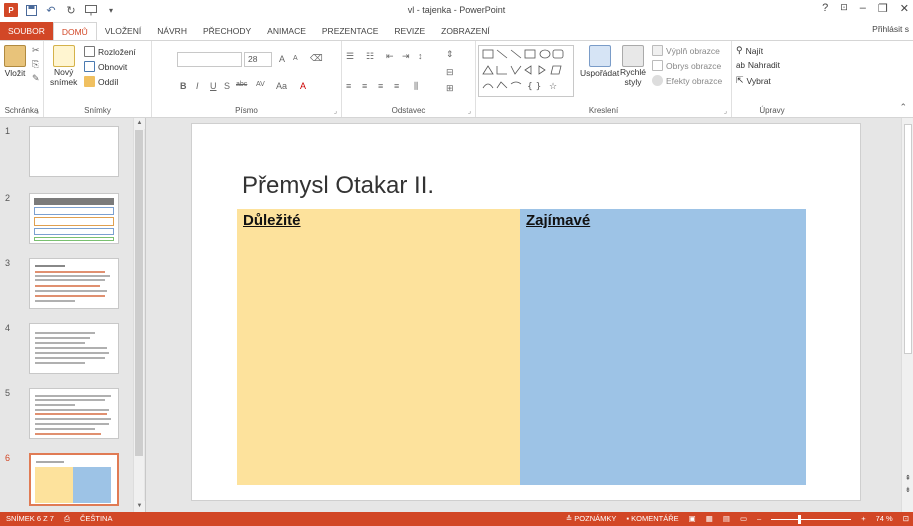 This screenshot has height=526, width=913. Describe the element at coordinates (209, 59) in the screenshot. I see `font-family-combo` at that location.